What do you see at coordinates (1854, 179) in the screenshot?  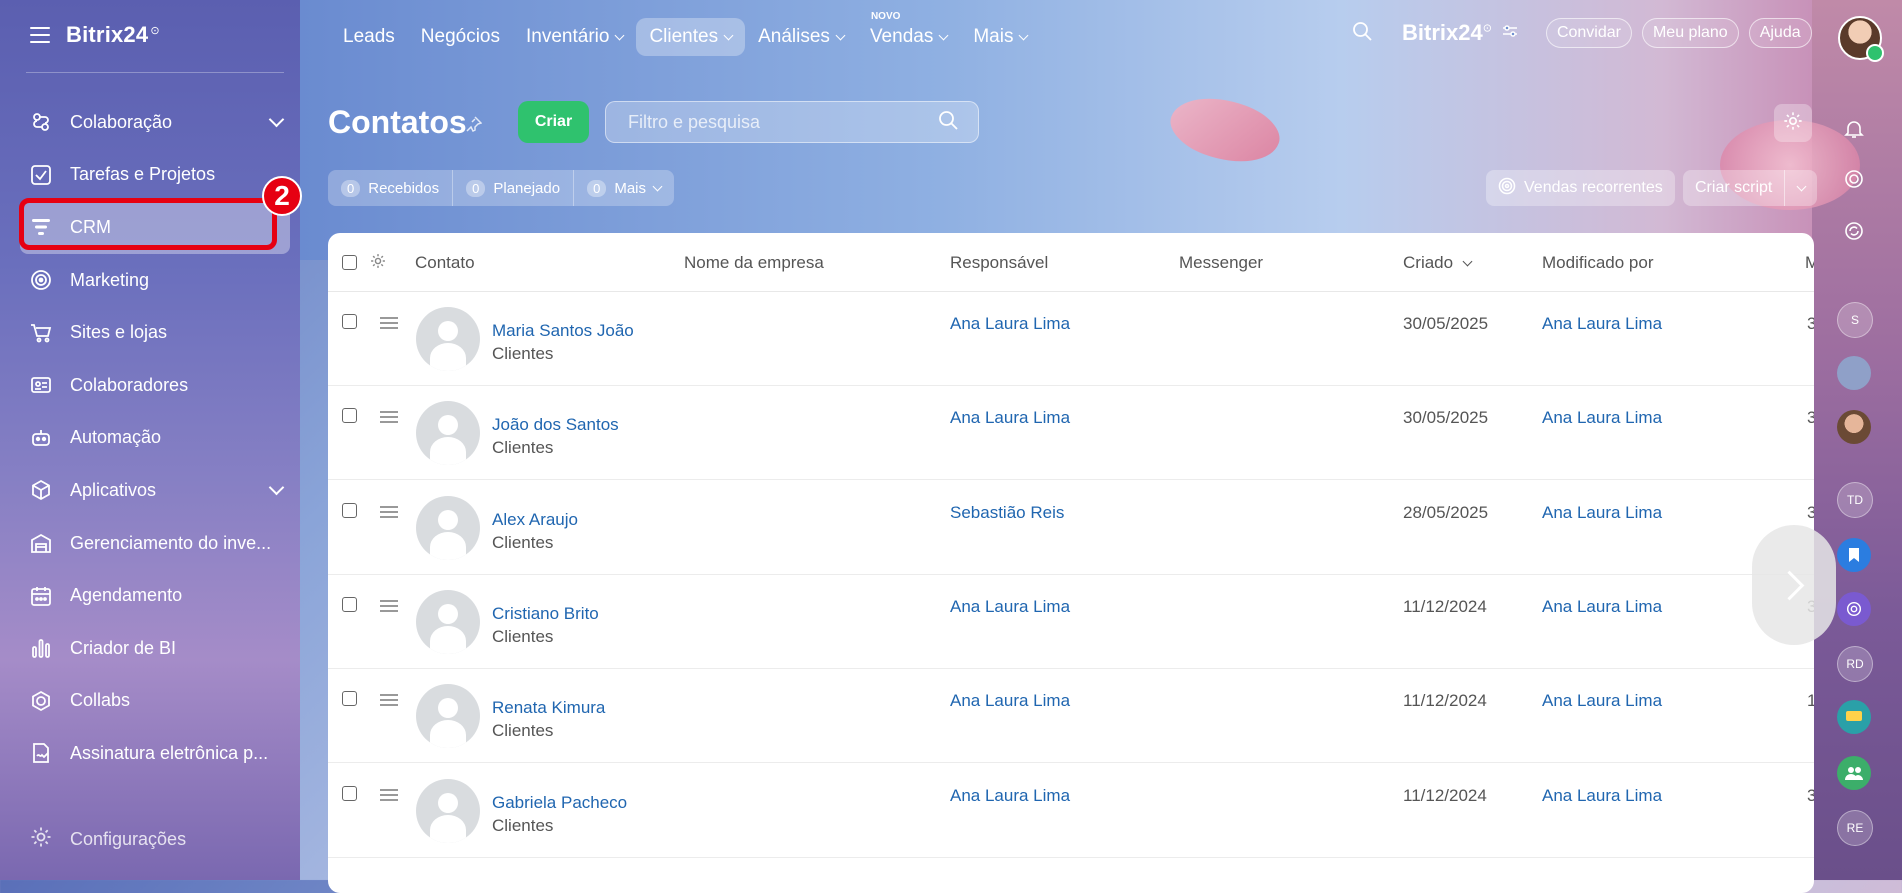 I see `pulse-icon` at bounding box center [1854, 179].